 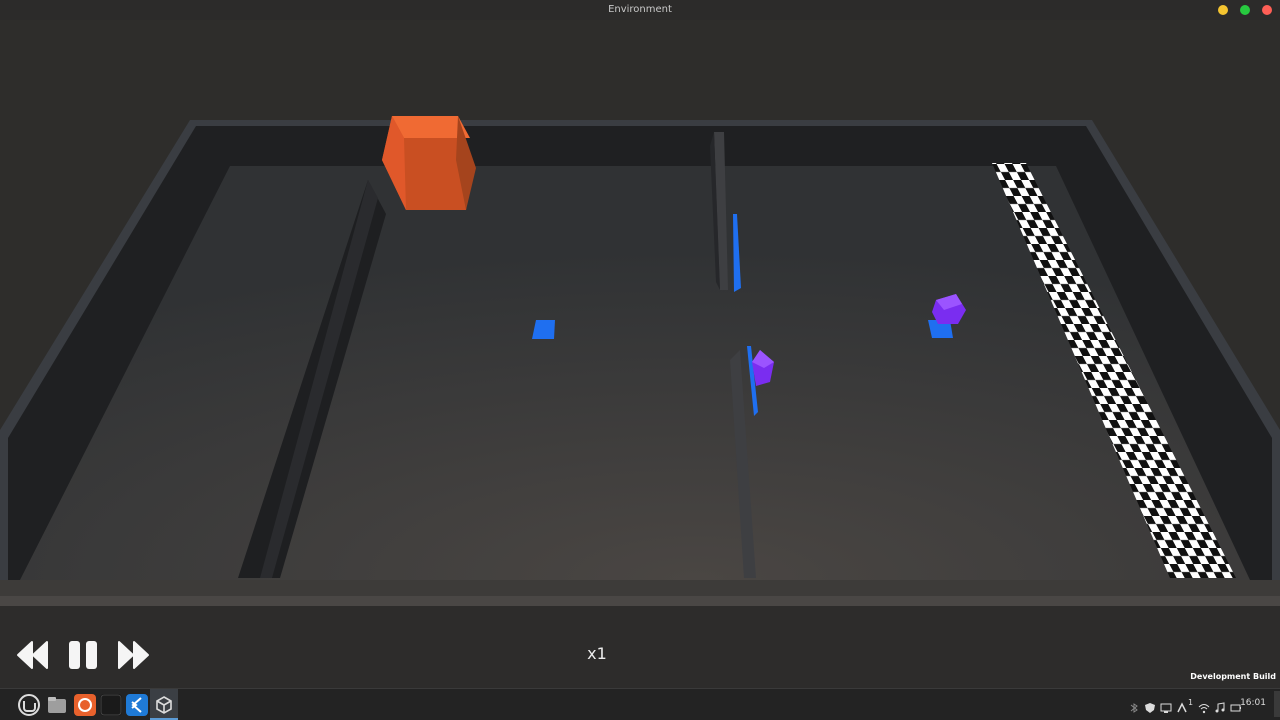 What do you see at coordinates (57, 705) in the screenshot?
I see `files-icon` at bounding box center [57, 705].